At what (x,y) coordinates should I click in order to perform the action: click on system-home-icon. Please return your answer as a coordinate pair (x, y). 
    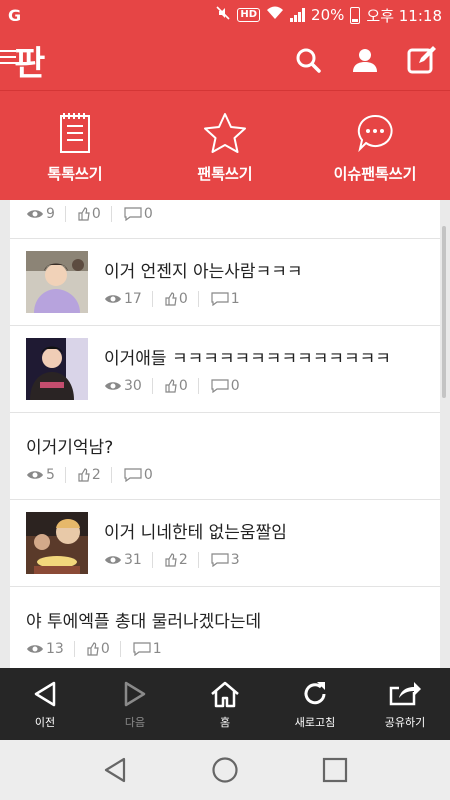
    Looking at the image, I should click on (225, 770).